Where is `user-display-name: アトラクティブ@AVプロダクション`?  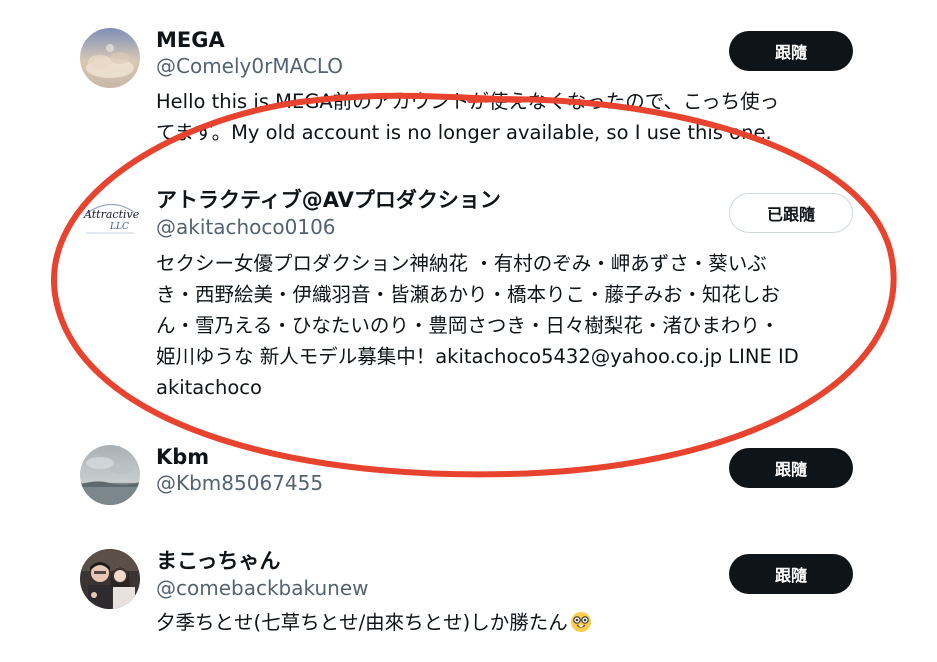
user-display-name: アトラクティブ@AVプロダクション is located at coordinates (328, 200).